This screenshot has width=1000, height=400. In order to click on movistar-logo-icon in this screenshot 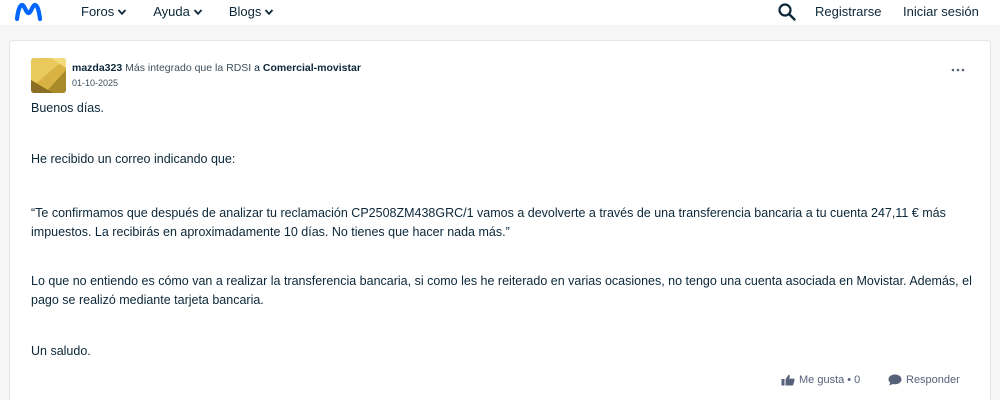, I will do `click(28, 12)`.